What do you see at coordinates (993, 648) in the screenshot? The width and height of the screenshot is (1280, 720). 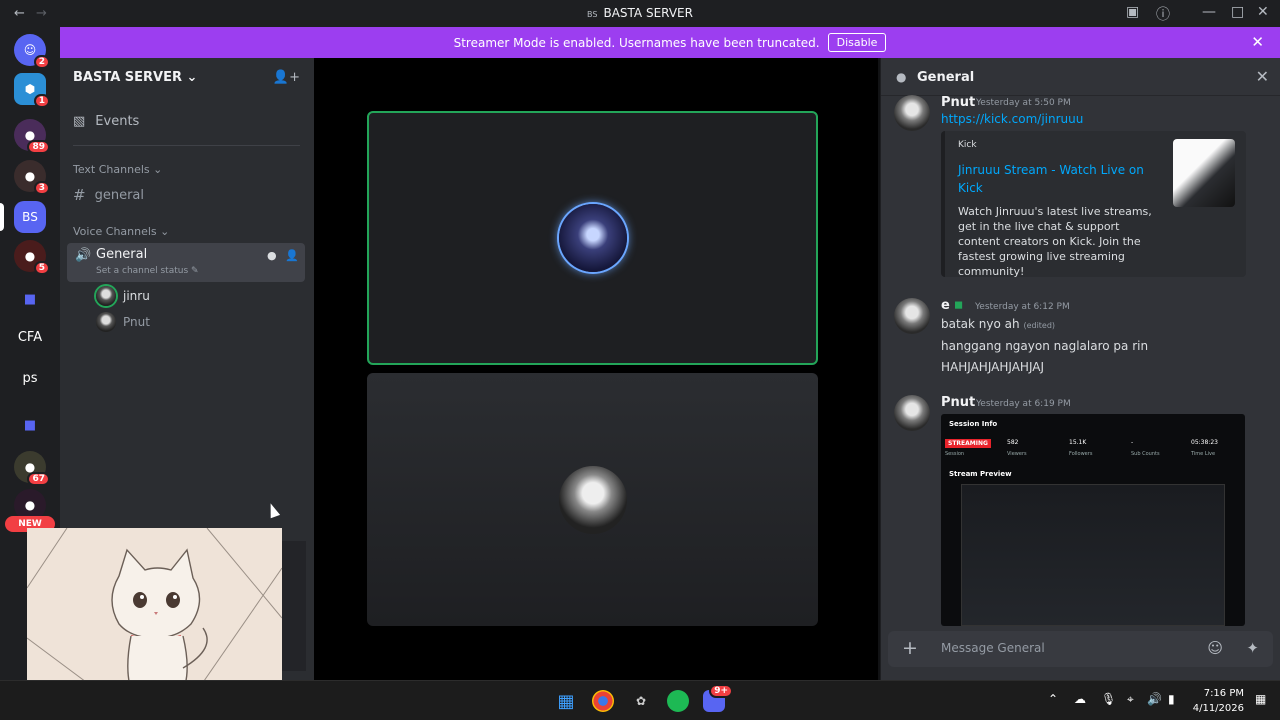 I see `message-input: Message General` at bounding box center [993, 648].